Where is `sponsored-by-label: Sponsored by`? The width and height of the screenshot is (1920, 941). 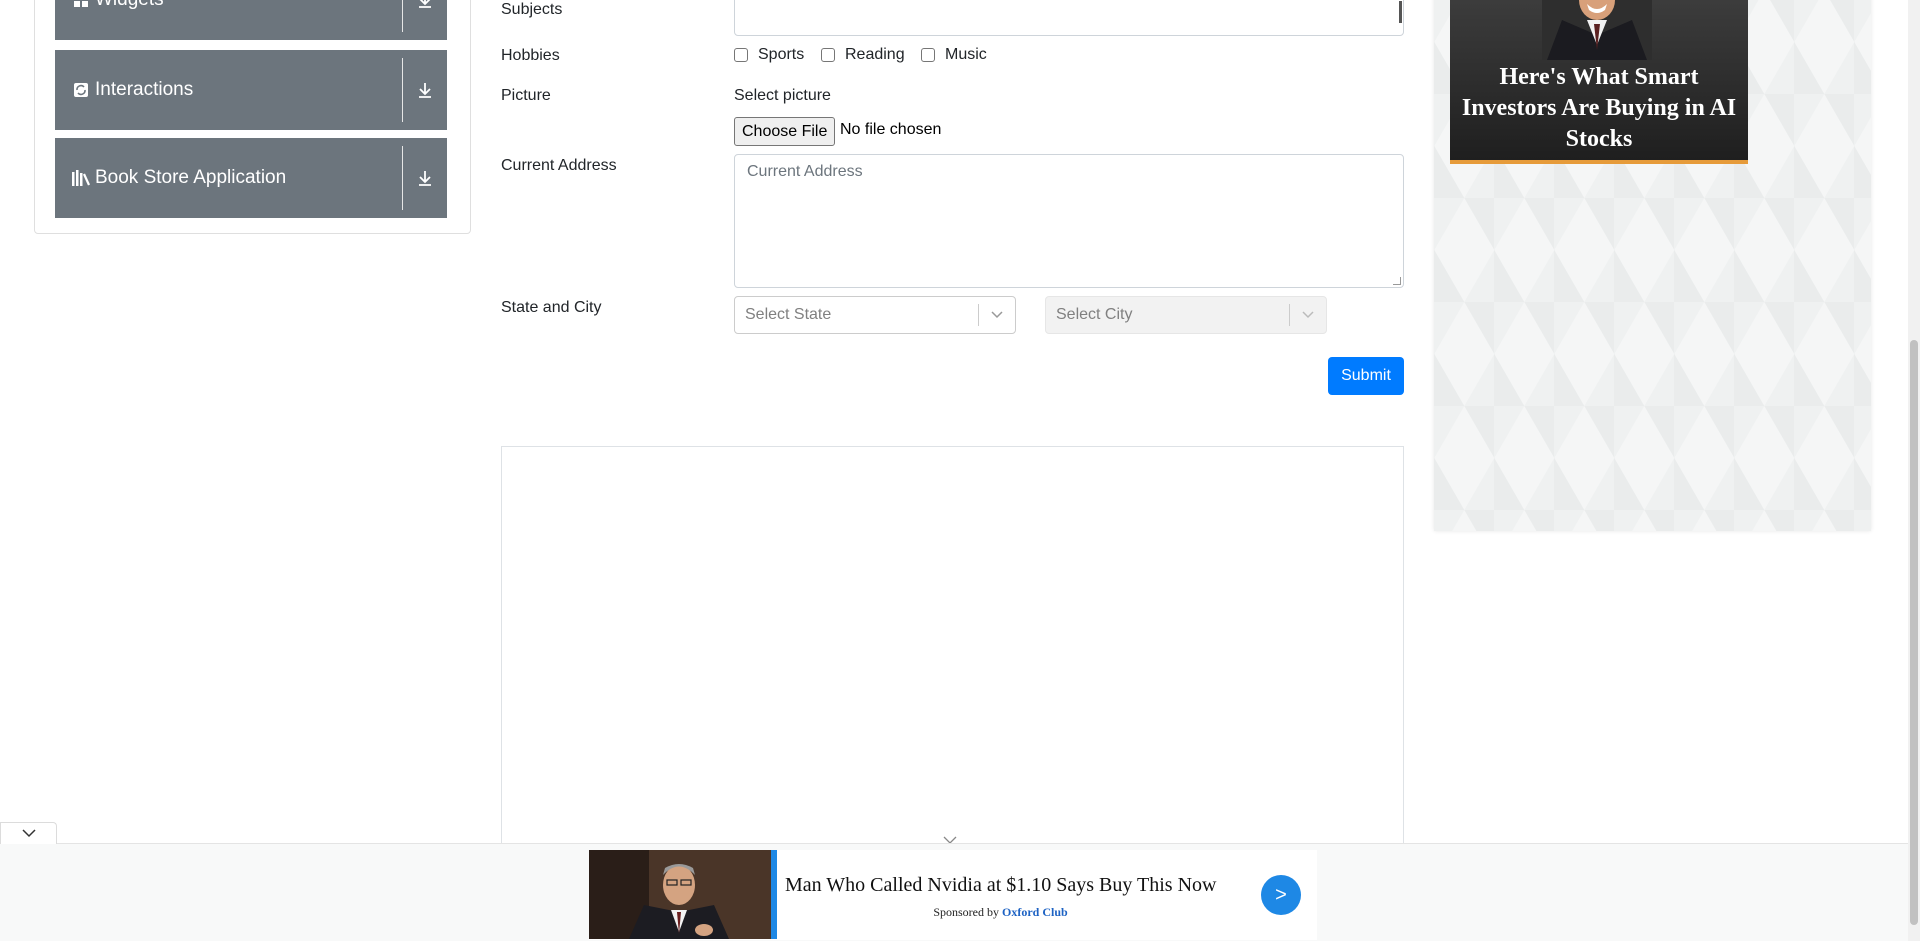
sponsored-by-label: Sponsored by is located at coordinates (966, 912).